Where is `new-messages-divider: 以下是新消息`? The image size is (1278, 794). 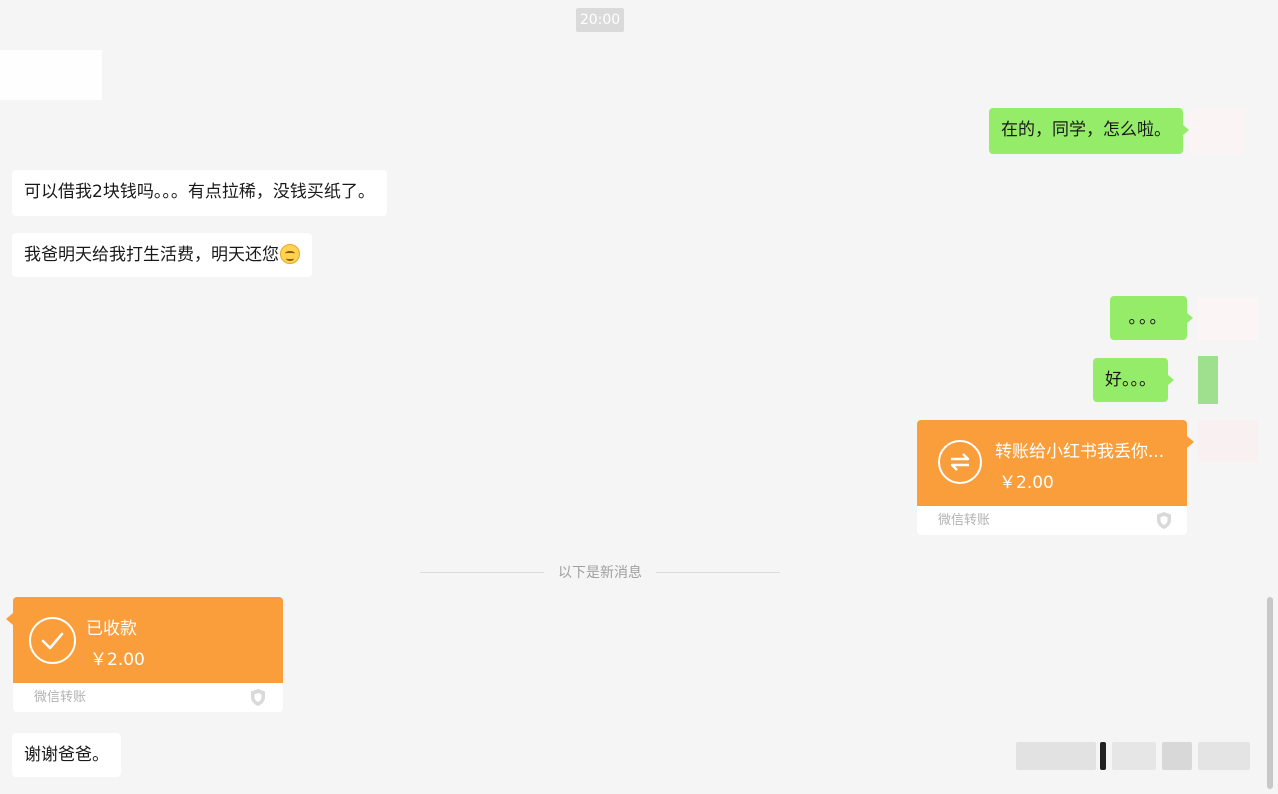
new-messages-divider: 以下是新消息 is located at coordinates (600, 572).